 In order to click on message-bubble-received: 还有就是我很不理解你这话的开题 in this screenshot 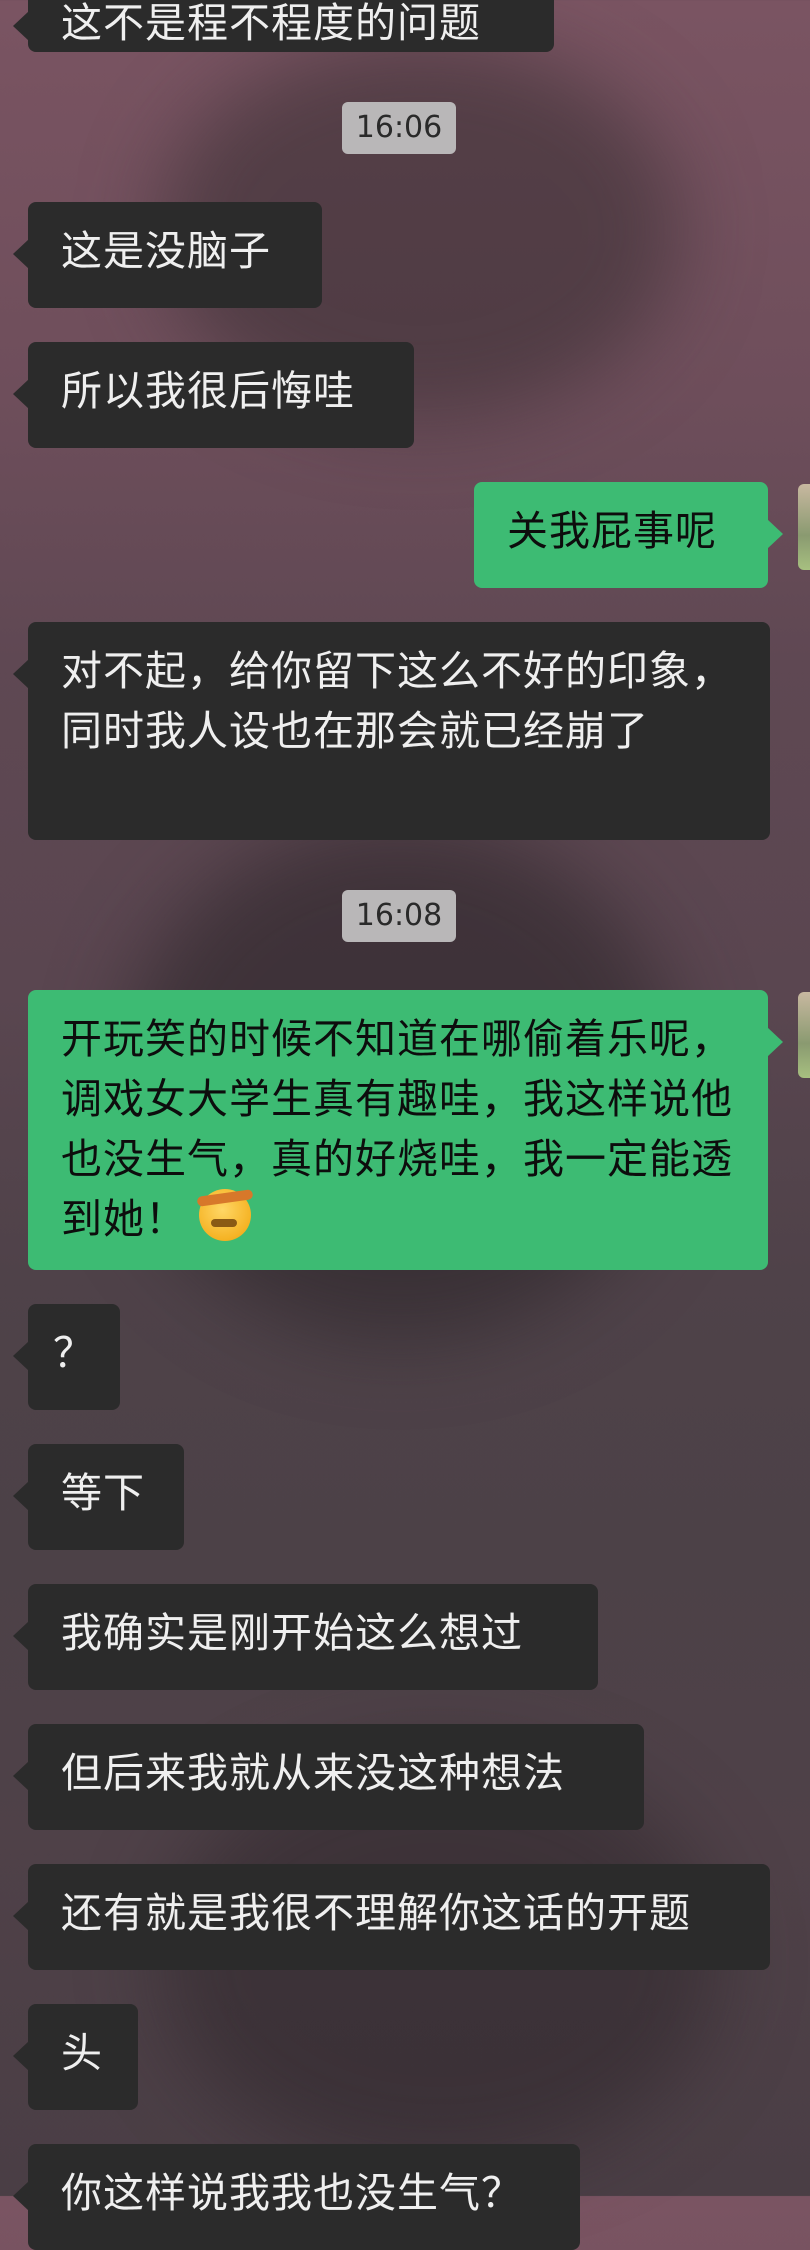, I will do `click(391, 1917)`.